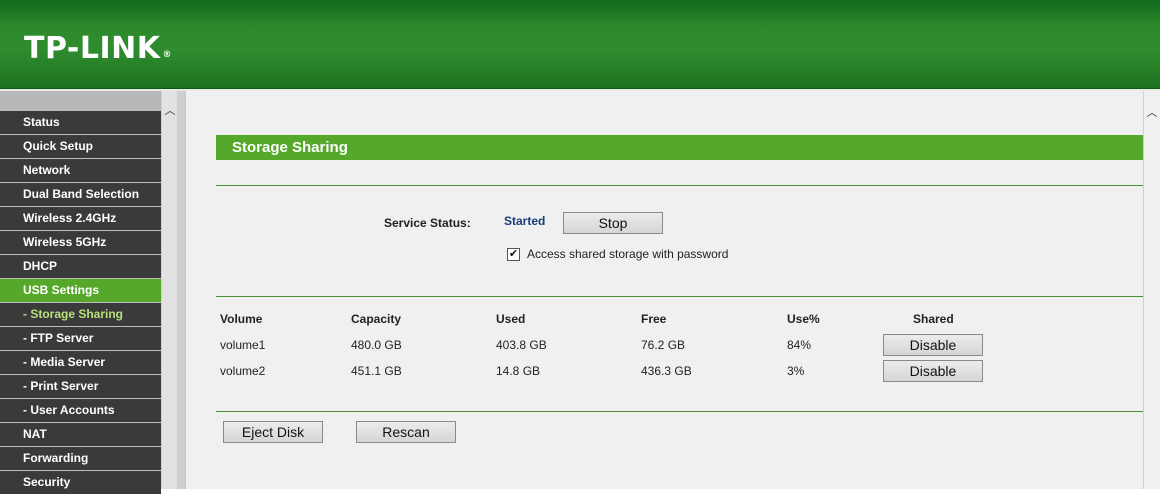 This screenshot has width=1160, height=495. I want to click on column-header-use-percent: Use%, so click(803, 319).